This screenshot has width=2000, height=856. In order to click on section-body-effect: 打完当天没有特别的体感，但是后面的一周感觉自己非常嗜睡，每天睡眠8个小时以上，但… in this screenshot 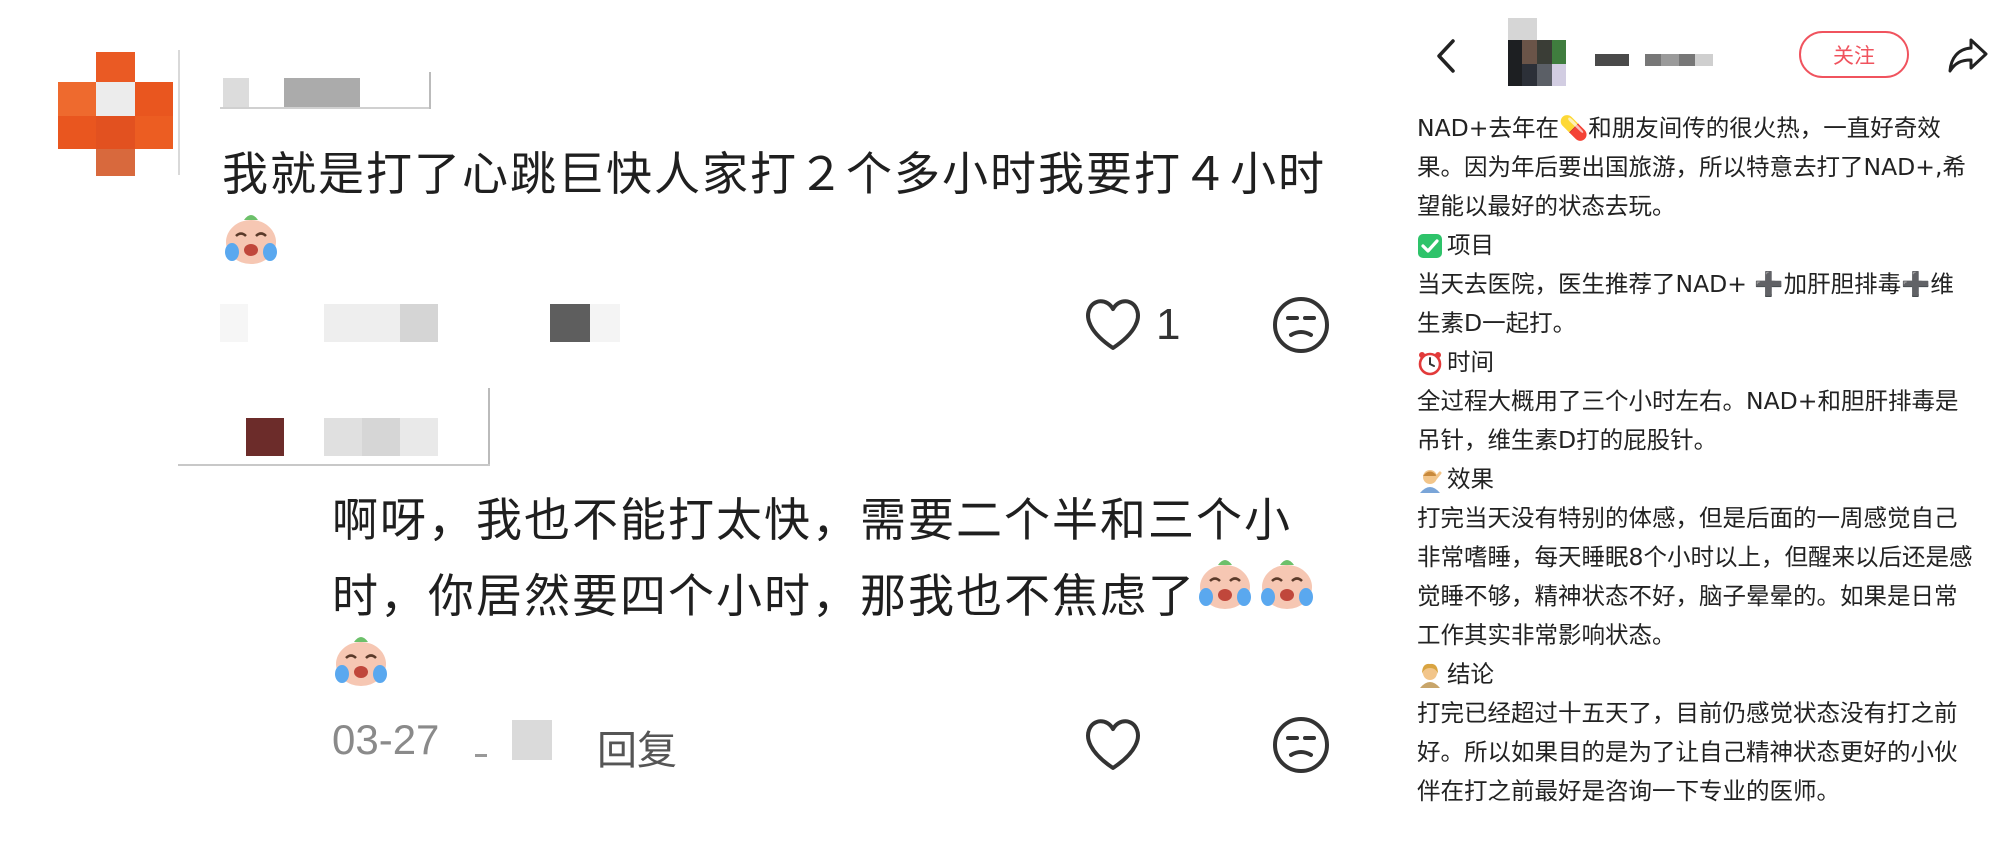, I will do `click(1695, 576)`.